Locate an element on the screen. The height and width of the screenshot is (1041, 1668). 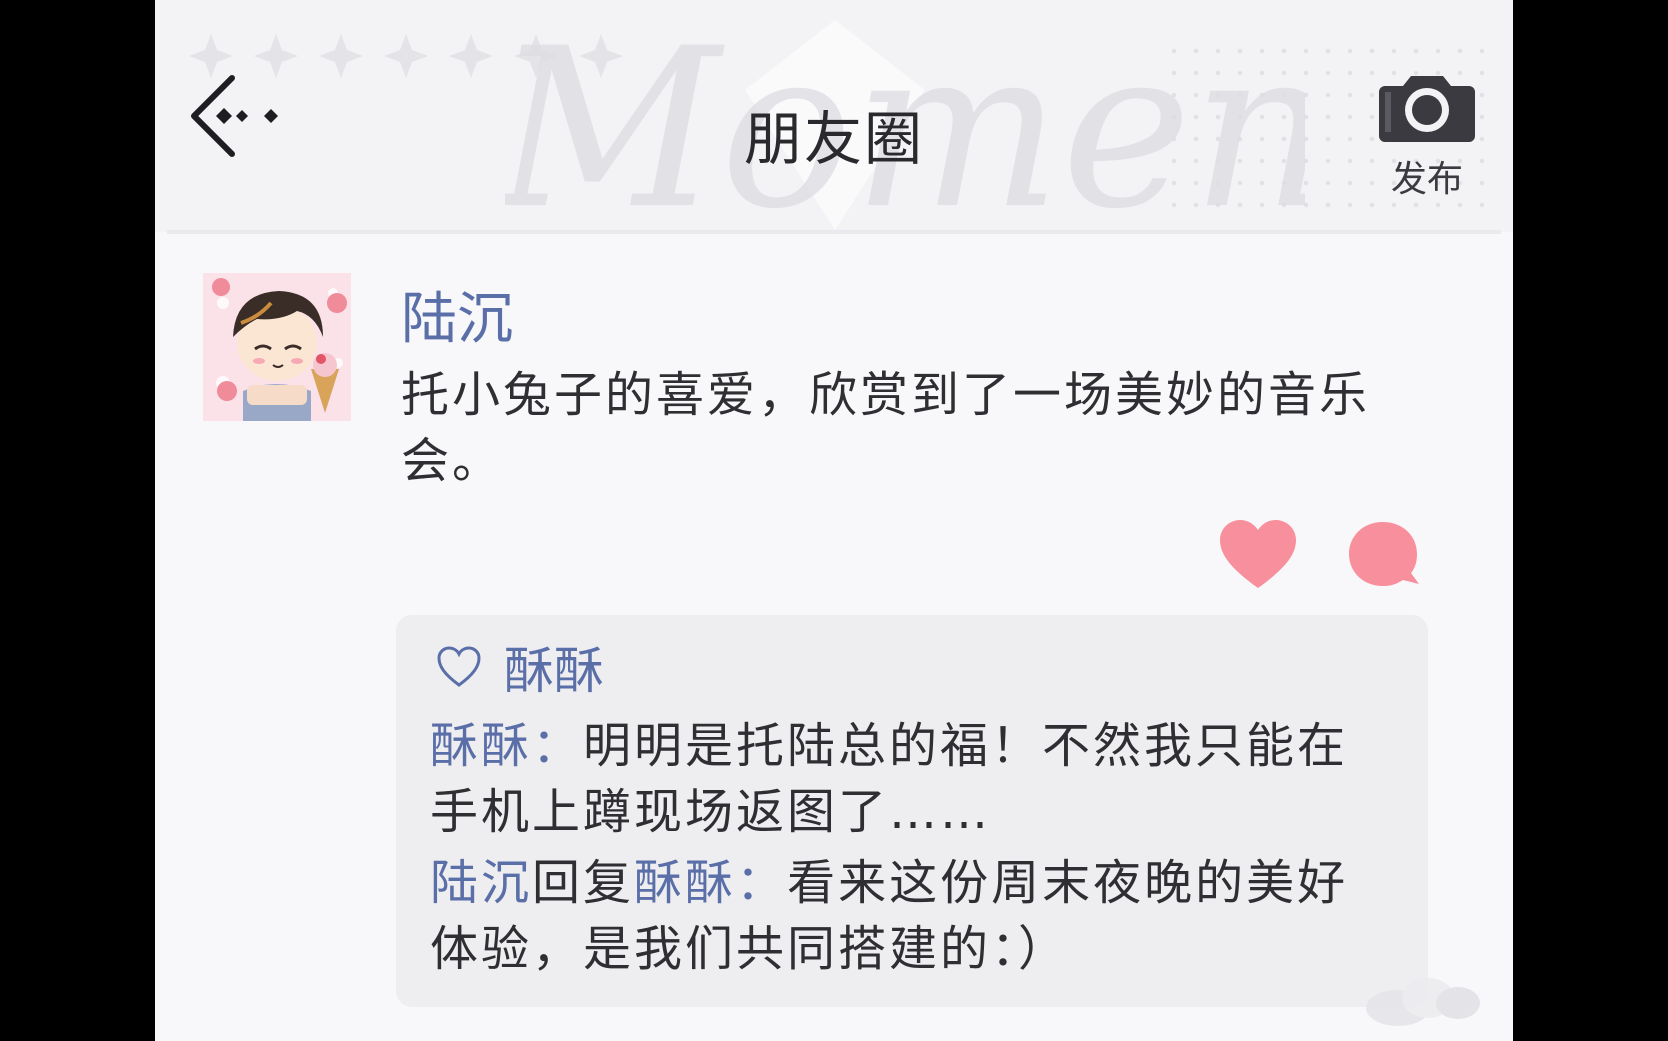
comment-button is located at coordinates (1383, 555).